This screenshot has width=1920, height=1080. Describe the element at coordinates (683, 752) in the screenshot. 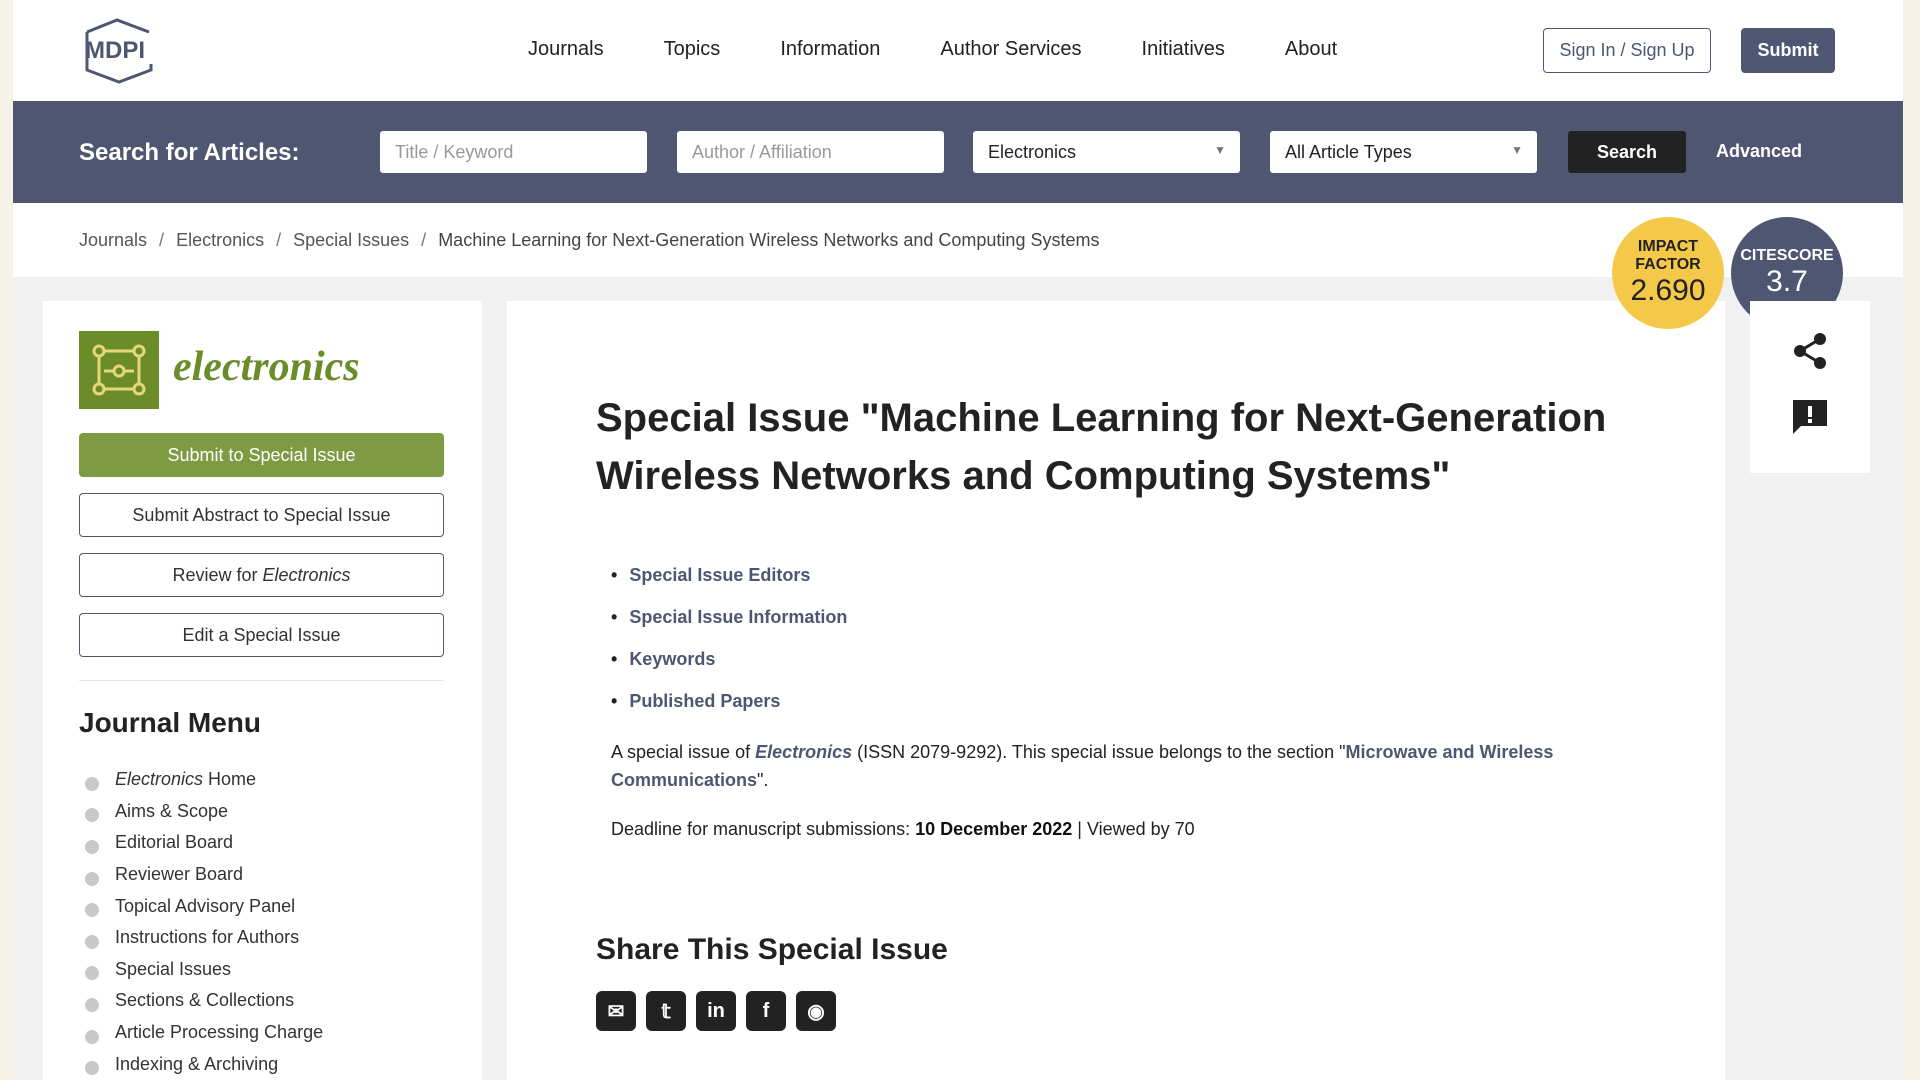

I see `para-prefix: A special issue of` at that location.